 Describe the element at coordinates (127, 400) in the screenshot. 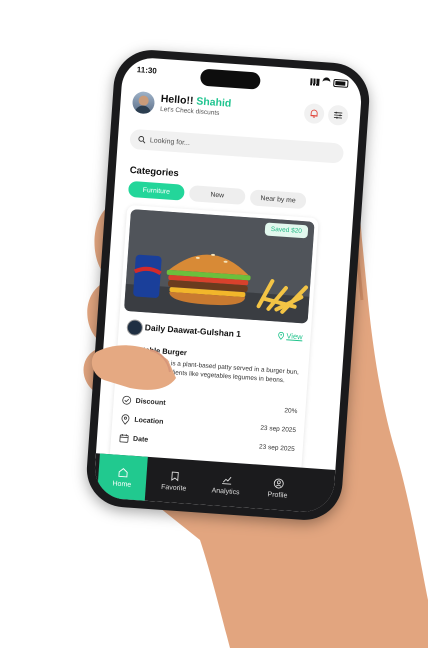

I see `check-circle-icon` at that location.